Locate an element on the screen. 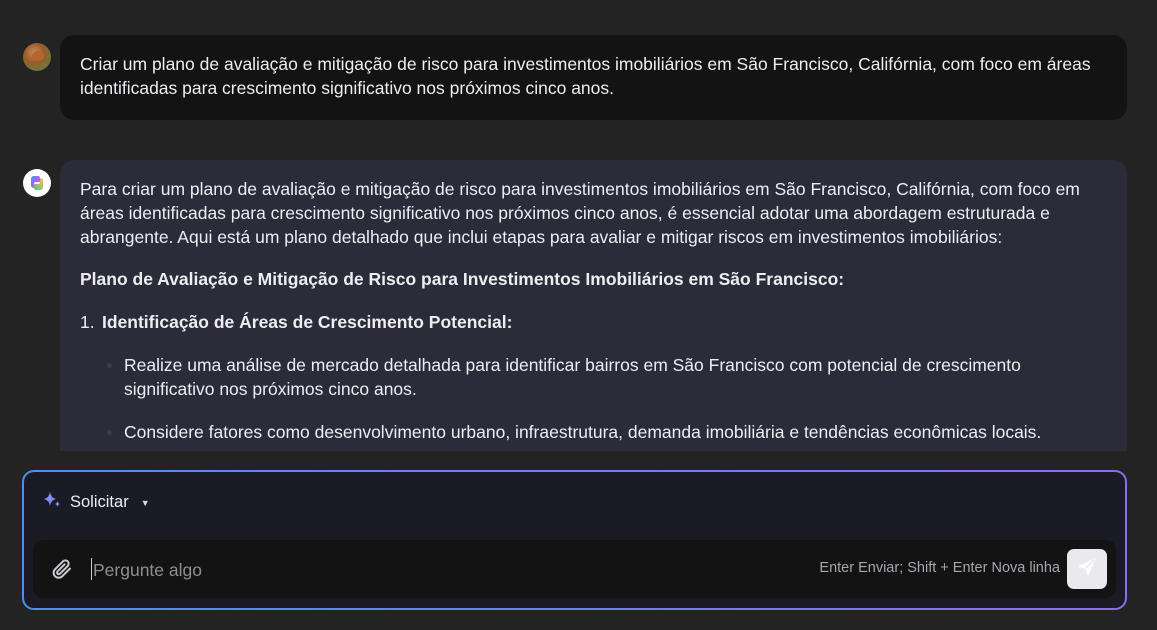  sparkle-icon is located at coordinates (52, 502).